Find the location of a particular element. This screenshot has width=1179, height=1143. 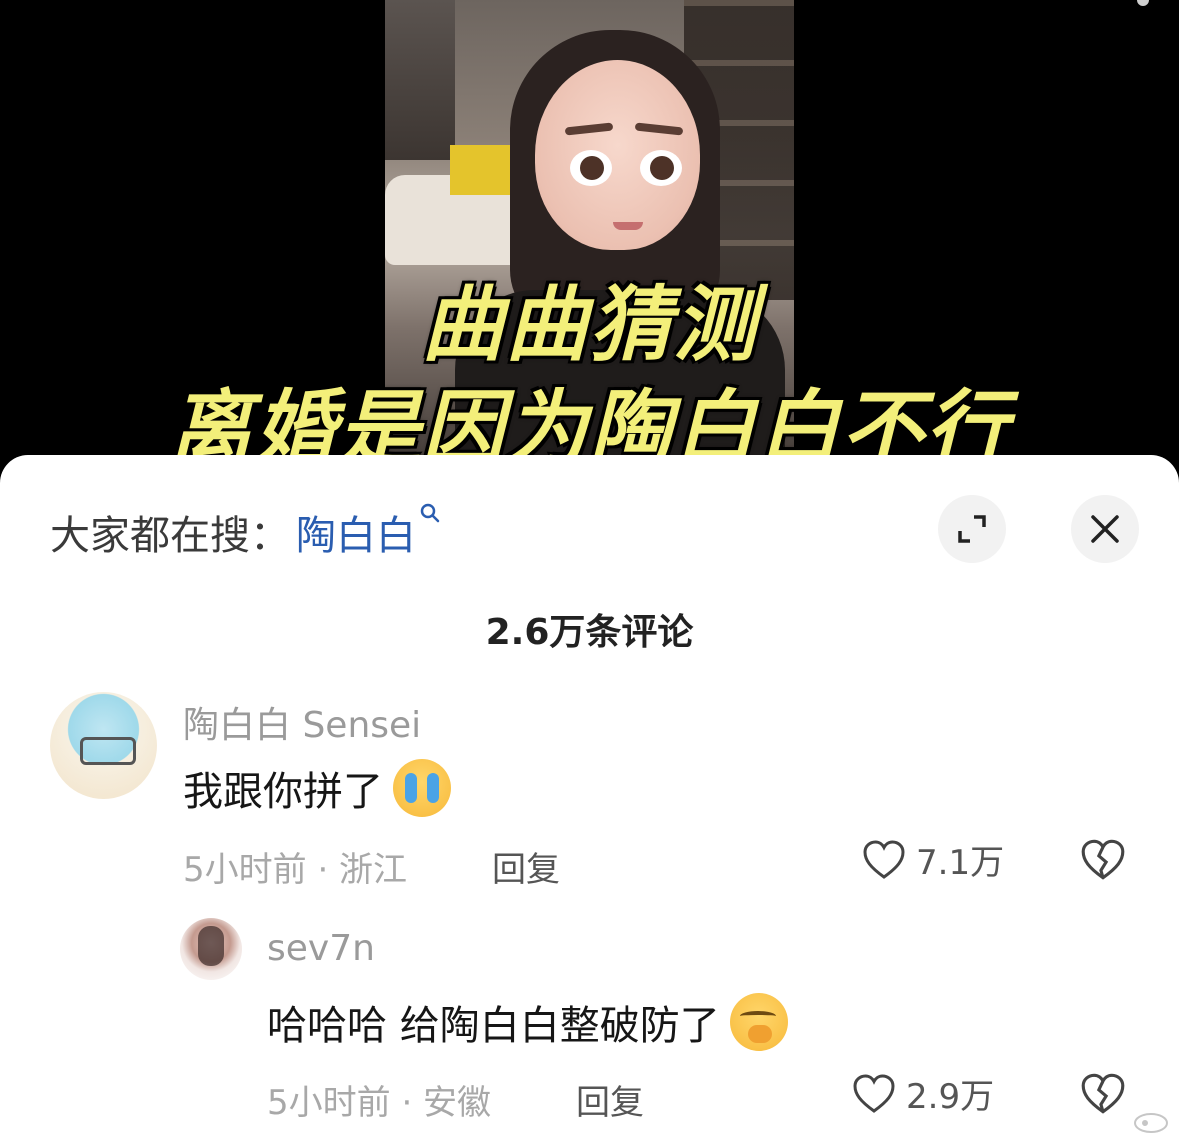

like-count: 2.9万 is located at coordinates (950, 1097).